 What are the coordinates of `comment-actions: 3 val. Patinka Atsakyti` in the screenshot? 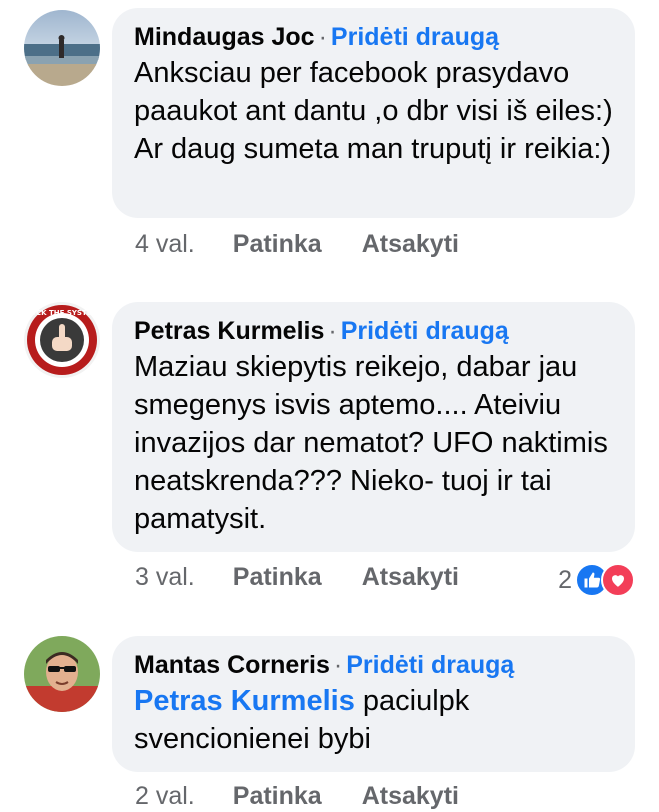 It's located at (297, 577).